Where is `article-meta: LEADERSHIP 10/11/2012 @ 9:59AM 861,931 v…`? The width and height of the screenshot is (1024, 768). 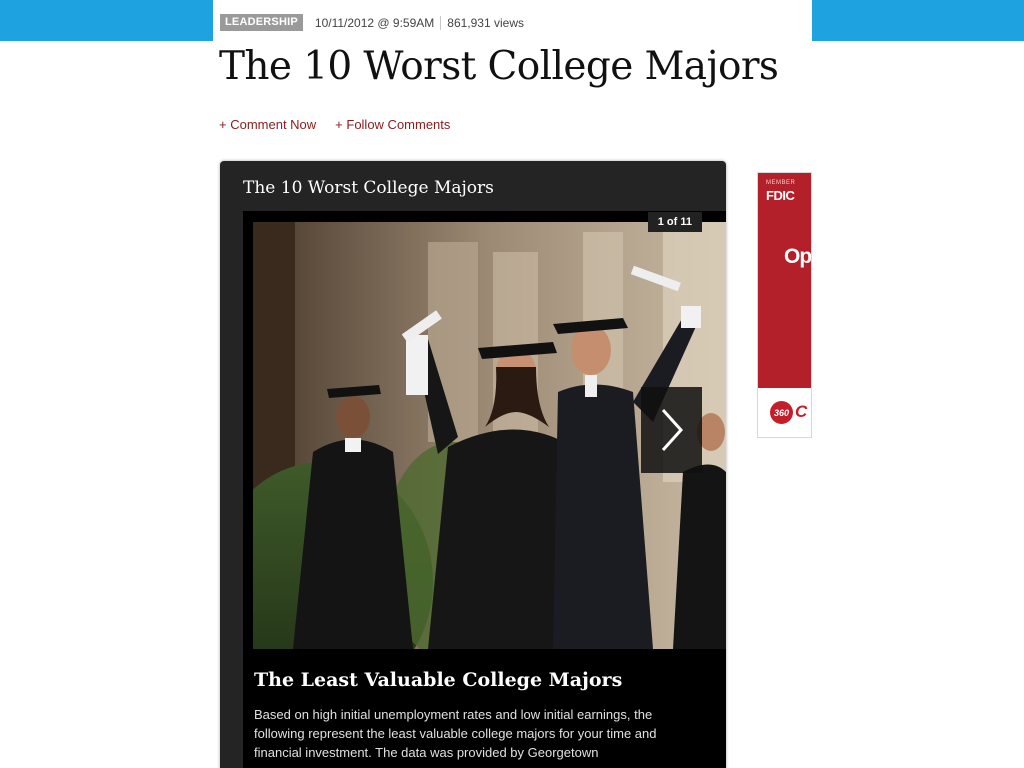 article-meta: LEADERSHIP 10/11/2012 @ 9:59AM 861,931 v… is located at coordinates (372, 22).